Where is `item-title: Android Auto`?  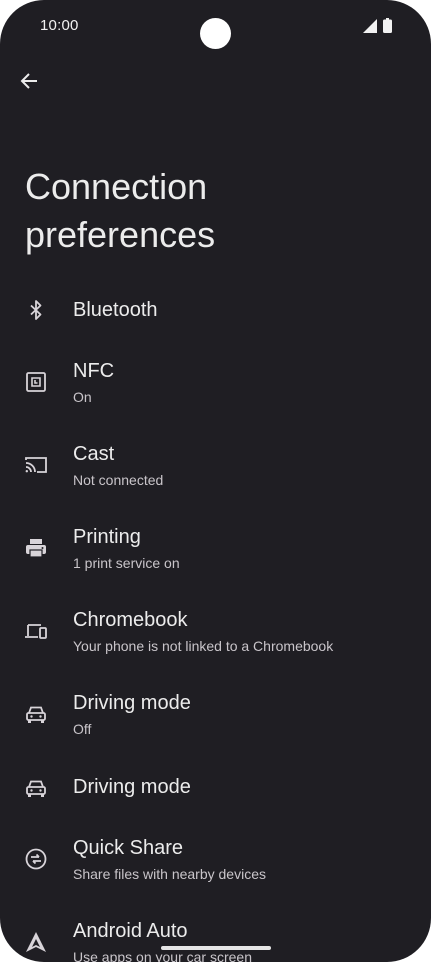 item-title: Android Auto is located at coordinates (130, 931).